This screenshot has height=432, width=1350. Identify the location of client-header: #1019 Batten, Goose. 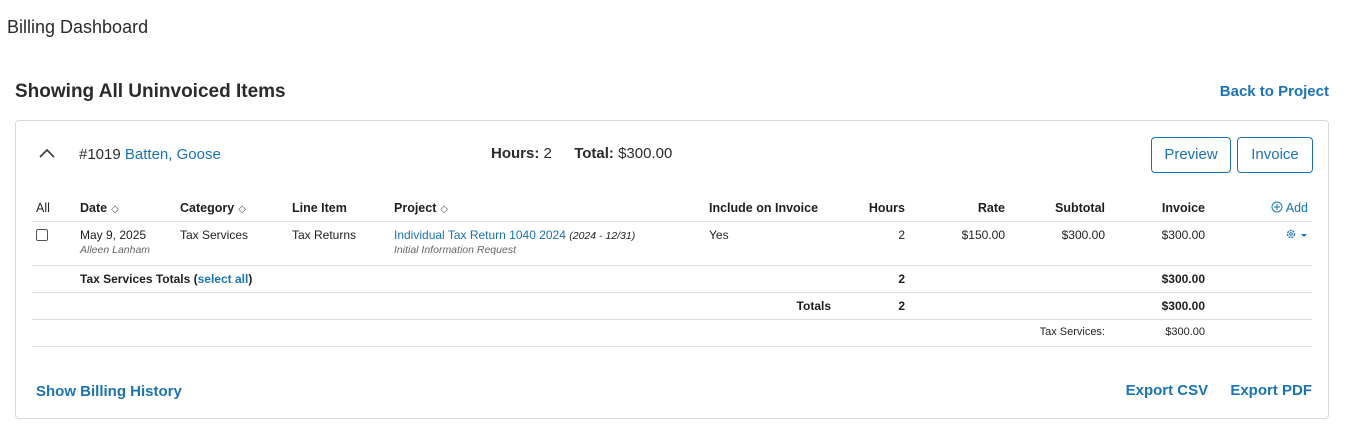
(150, 154).